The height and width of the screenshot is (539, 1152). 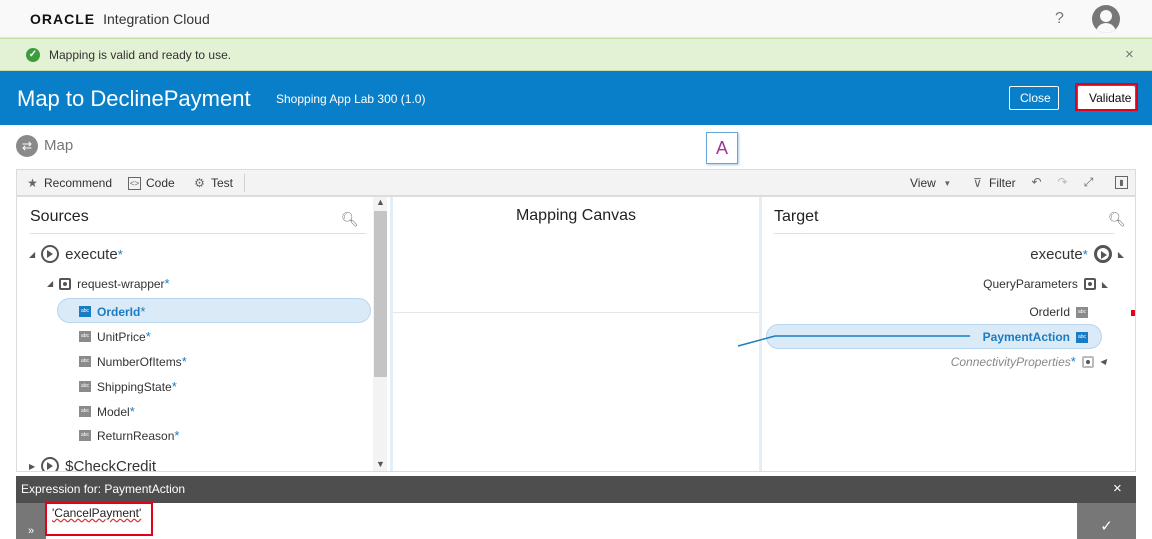 I want to click on expand-editor-icon: », so click(x=31, y=521).